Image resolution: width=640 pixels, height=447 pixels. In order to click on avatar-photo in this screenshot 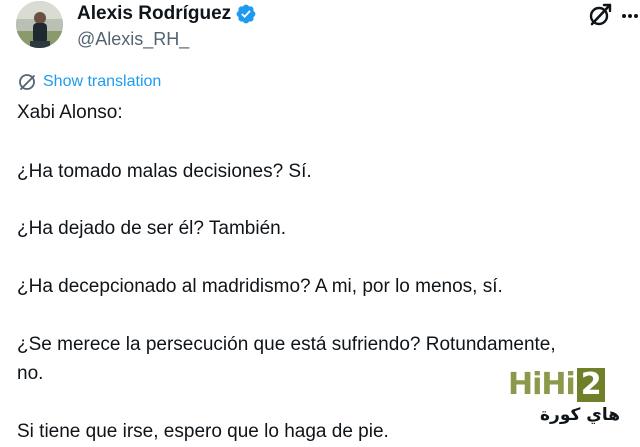, I will do `click(39, 24)`.